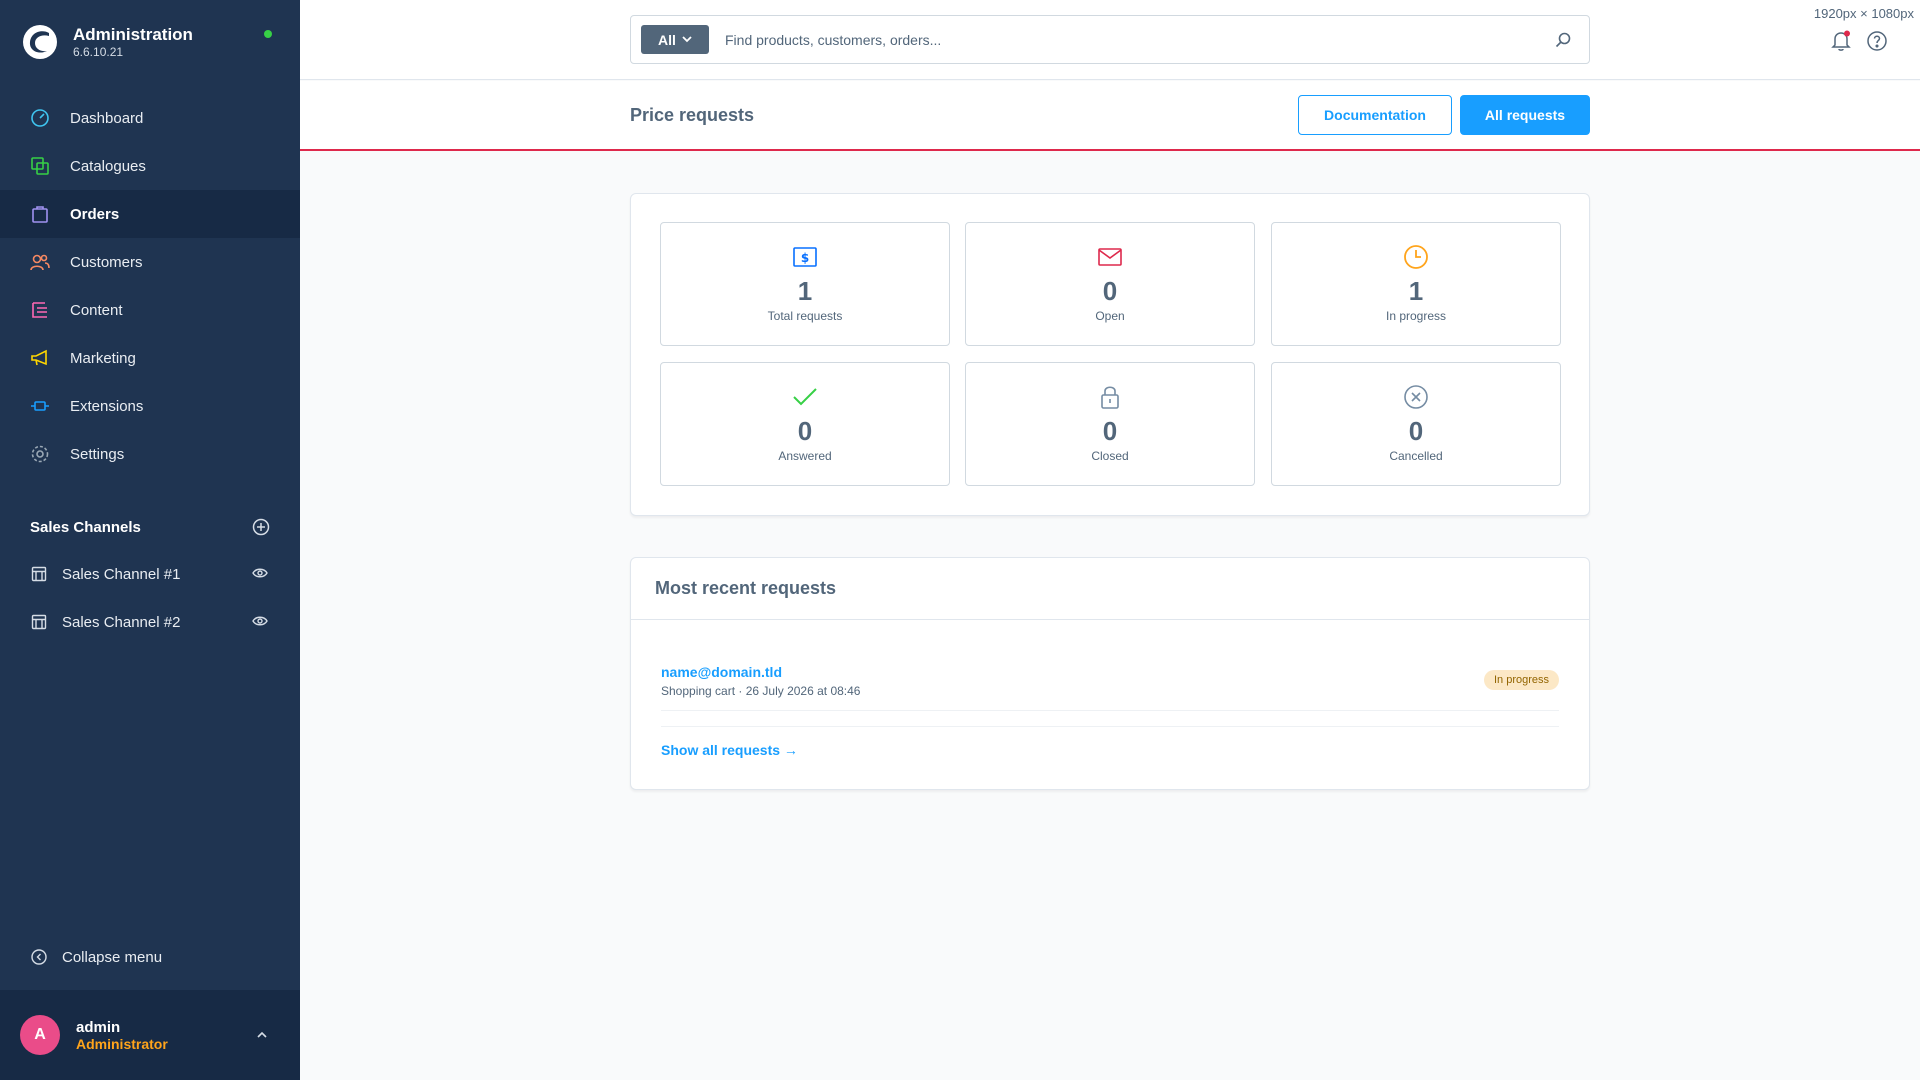 This screenshot has height=1080, width=1920. I want to click on search-type-dropdown: All, so click(675, 39).